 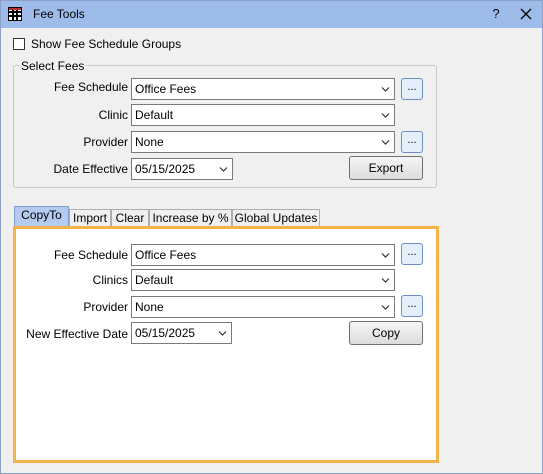 What do you see at coordinates (166, 89) in the screenshot?
I see `fee-schedule-value: Office Fees` at bounding box center [166, 89].